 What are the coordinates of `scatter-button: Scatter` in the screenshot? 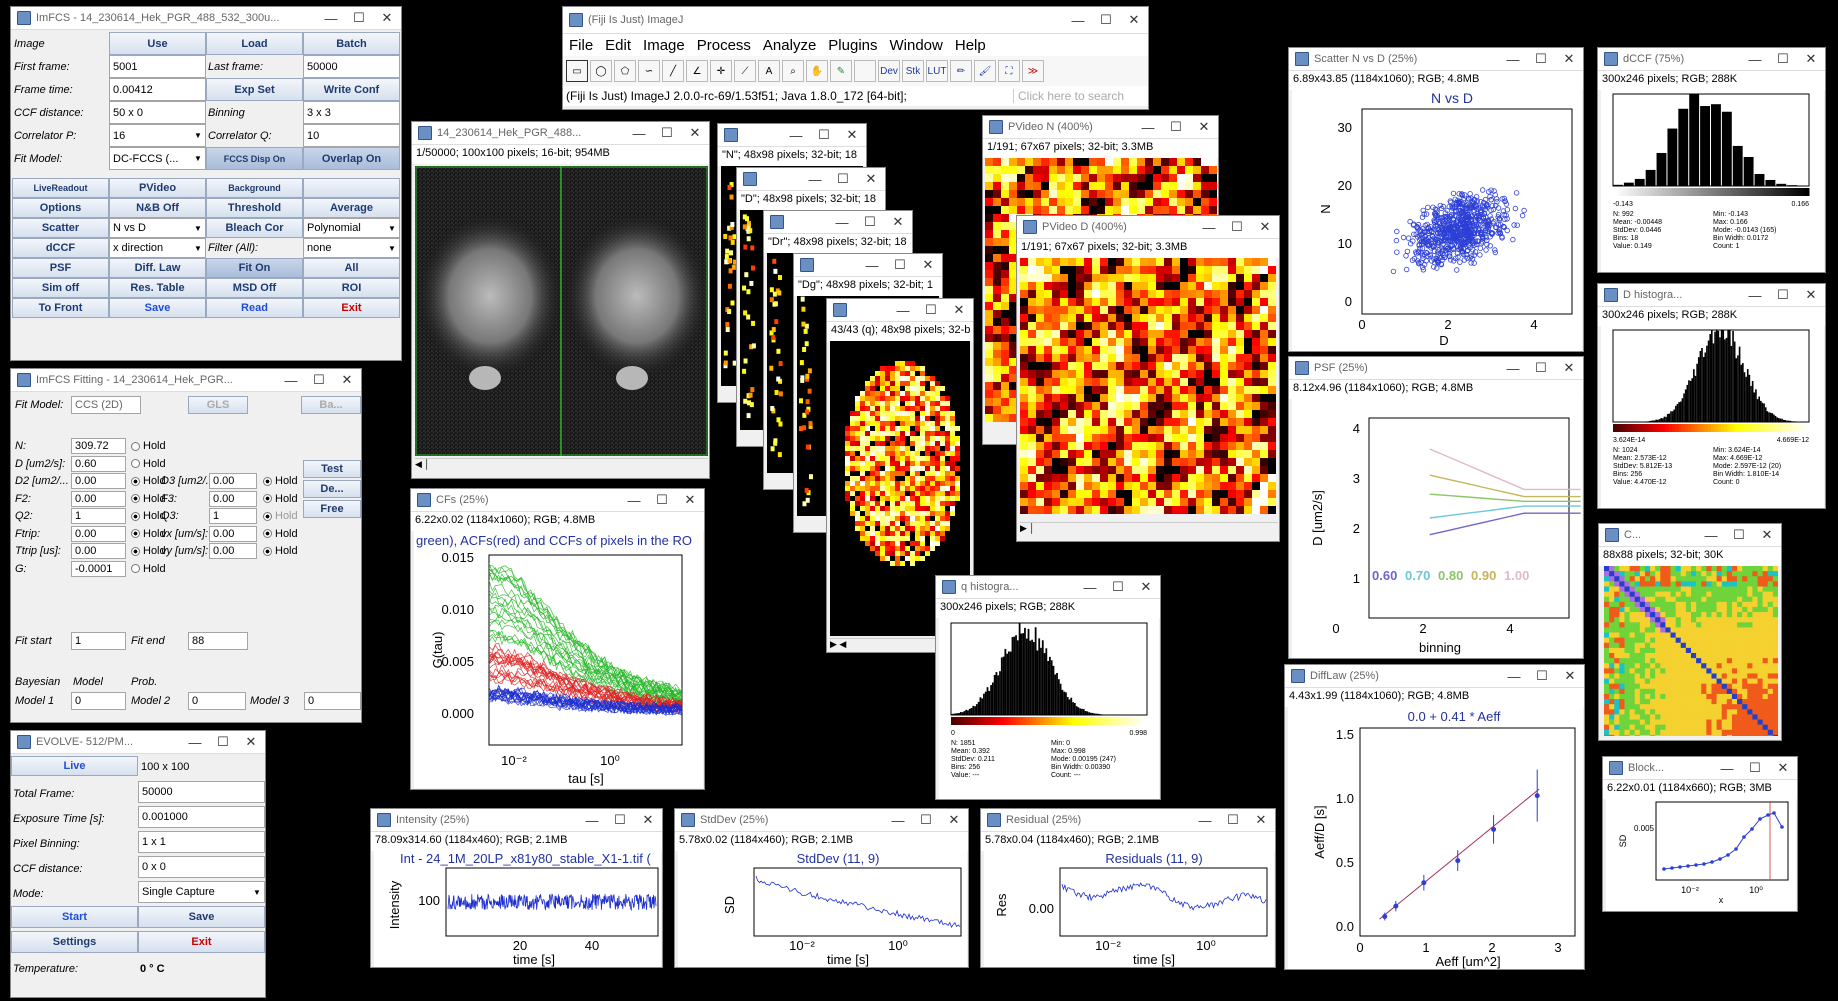 It's located at (60, 228).